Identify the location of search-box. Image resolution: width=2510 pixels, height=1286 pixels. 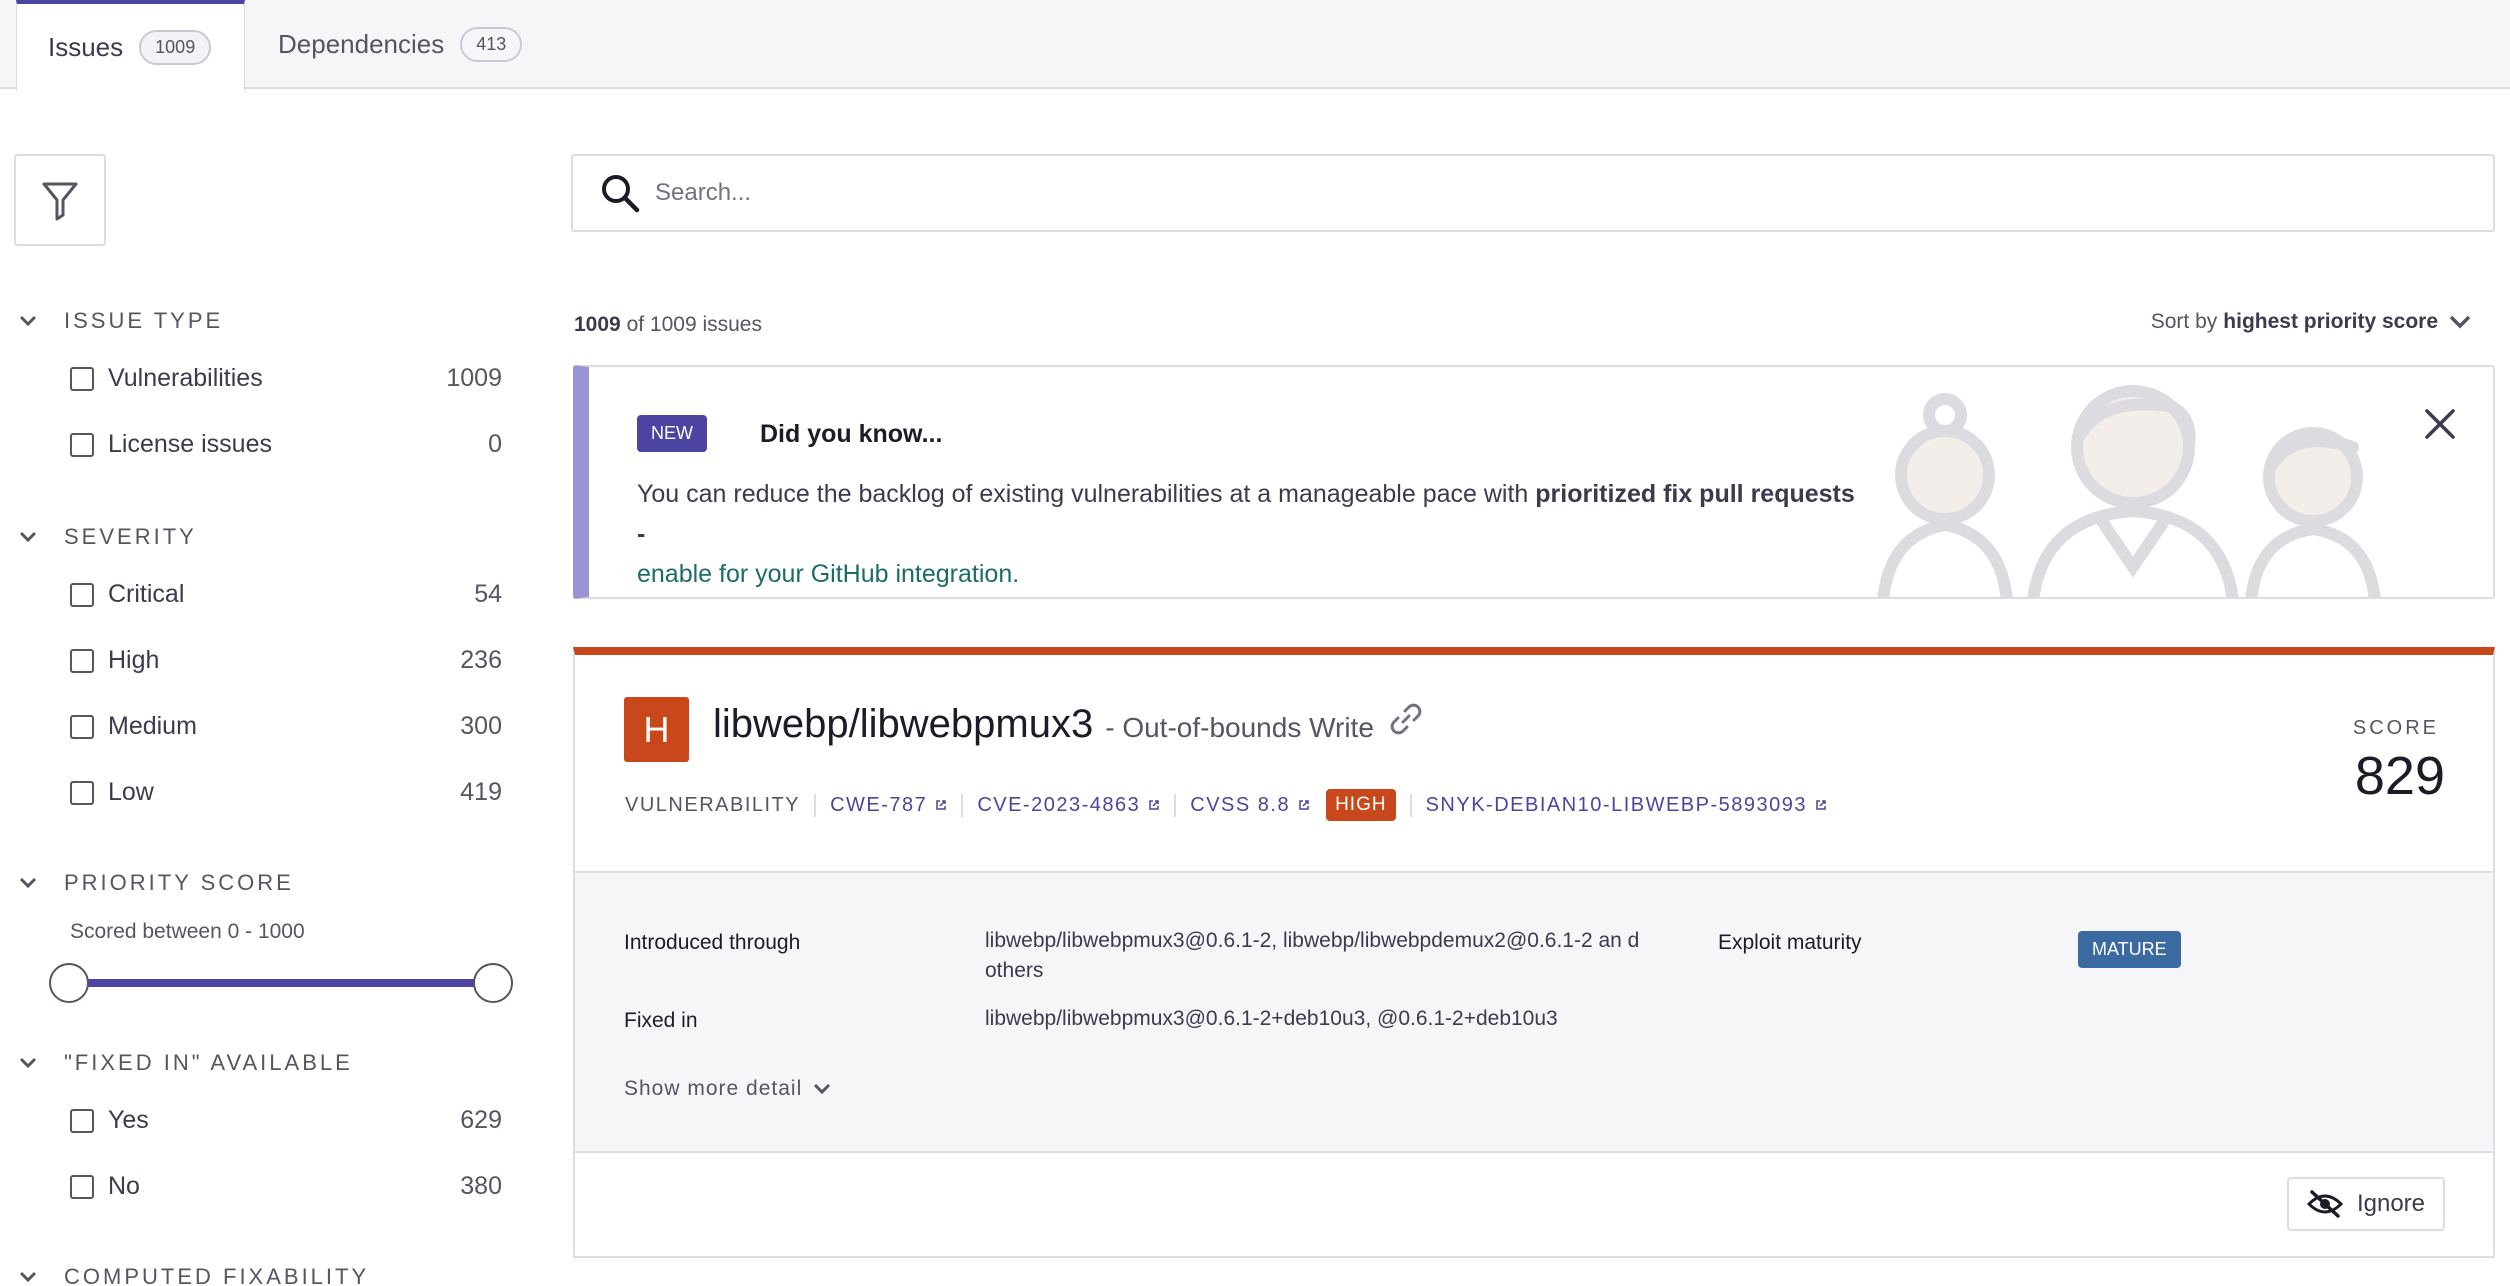
(1533, 193).